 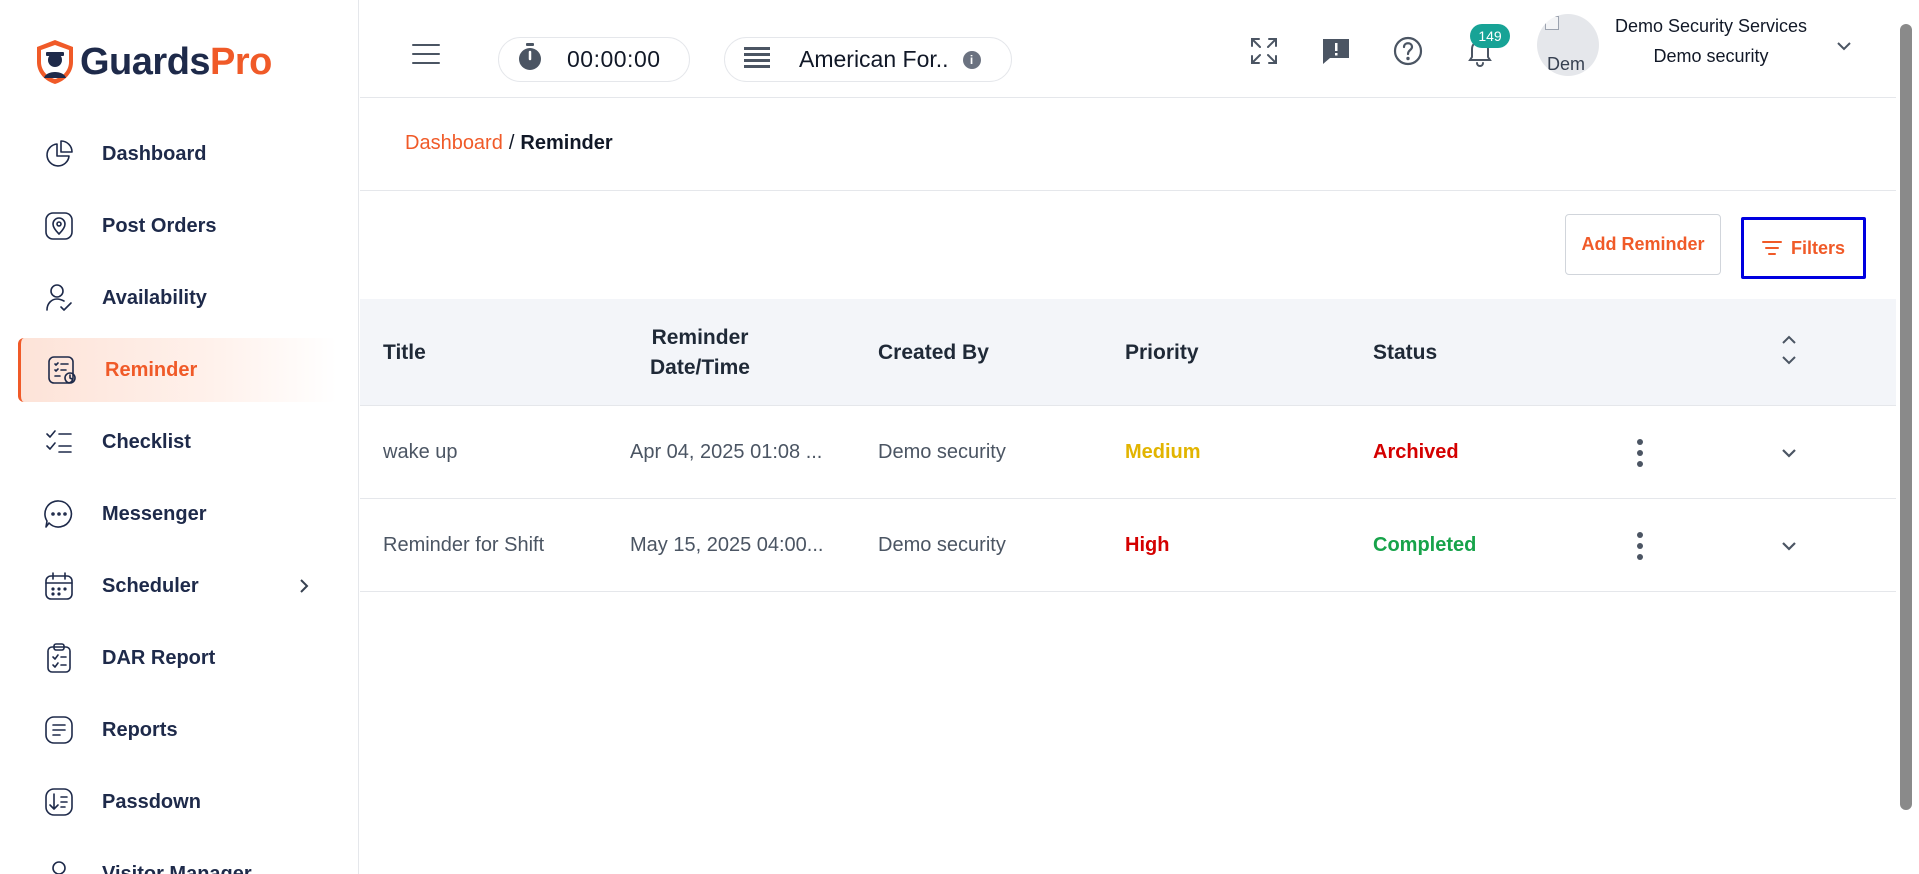 What do you see at coordinates (62, 370) in the screenshot?
I see `reminder-list-icon` at bounding box center [62, 370].